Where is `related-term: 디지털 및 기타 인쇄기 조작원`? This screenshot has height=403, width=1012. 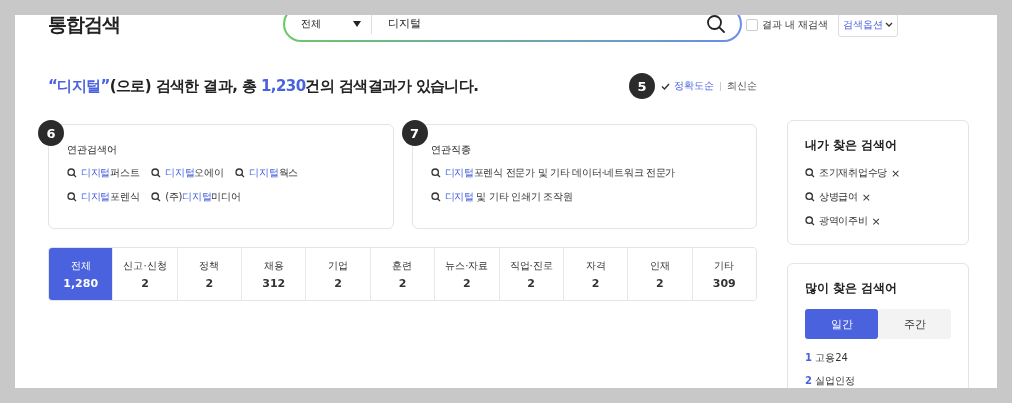
related-term: 디지털 및 기타 인쇄기 조작원 is located at coordinates (501, 197).